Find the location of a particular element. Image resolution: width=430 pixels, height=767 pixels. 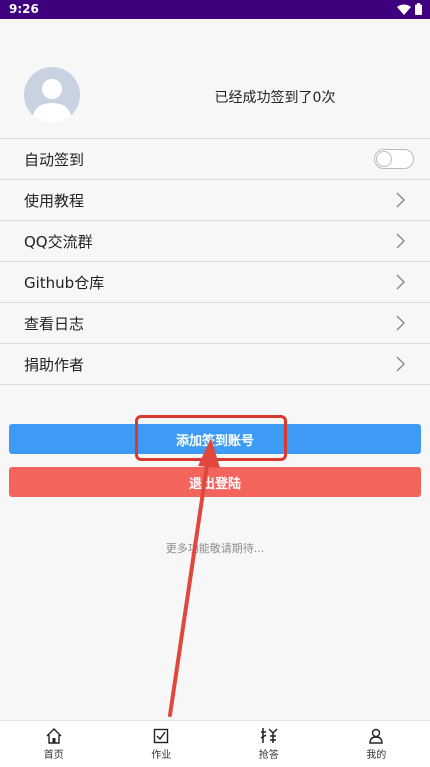

bottom-tab-bar: 首页 作业 抢答 我的 is located at coordinates (215, 743).